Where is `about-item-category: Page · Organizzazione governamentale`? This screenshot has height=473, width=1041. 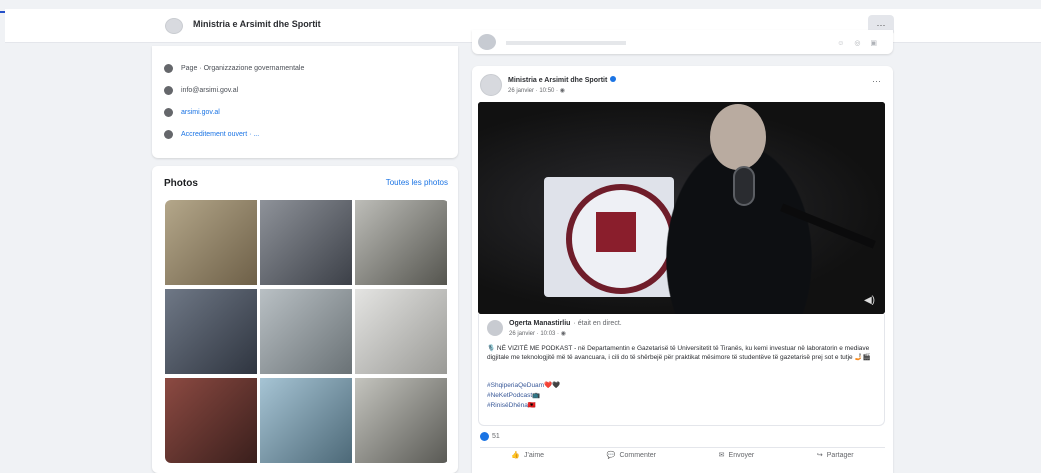 about-item-category: Page · Organizzazione governamentale is located at coordinates (234, 68).